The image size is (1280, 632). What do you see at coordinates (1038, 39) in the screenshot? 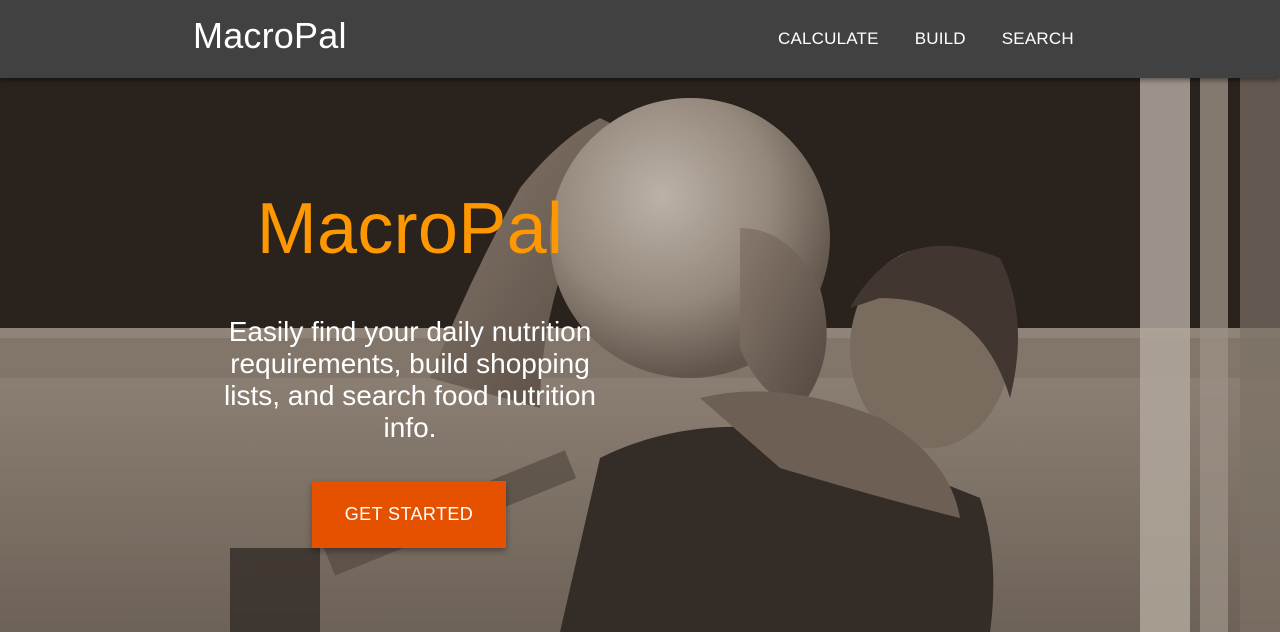
I see `nav-link-search: SEARCH` at bounding box center [1038, 39].